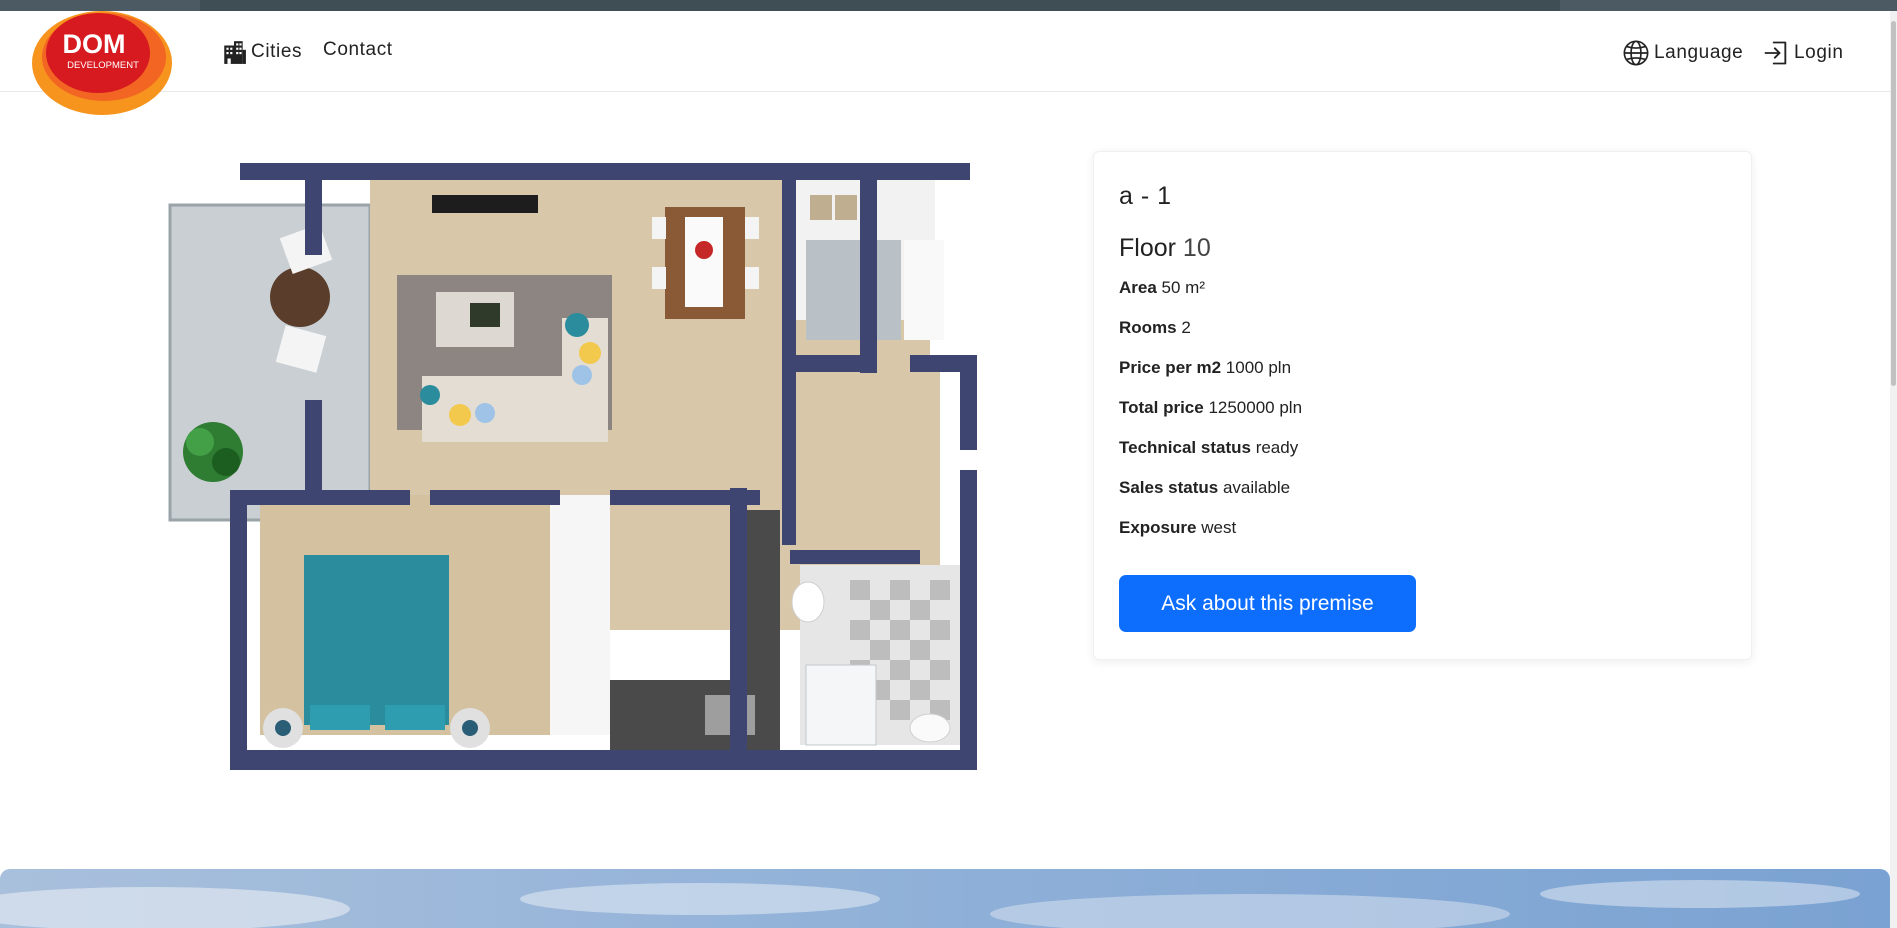 This screenshot has width=1897, height=928. What do you see at coordinates (1196, 248) in the screenshot?
I see `floor-value: 10` at bounding box center [1196, 248].